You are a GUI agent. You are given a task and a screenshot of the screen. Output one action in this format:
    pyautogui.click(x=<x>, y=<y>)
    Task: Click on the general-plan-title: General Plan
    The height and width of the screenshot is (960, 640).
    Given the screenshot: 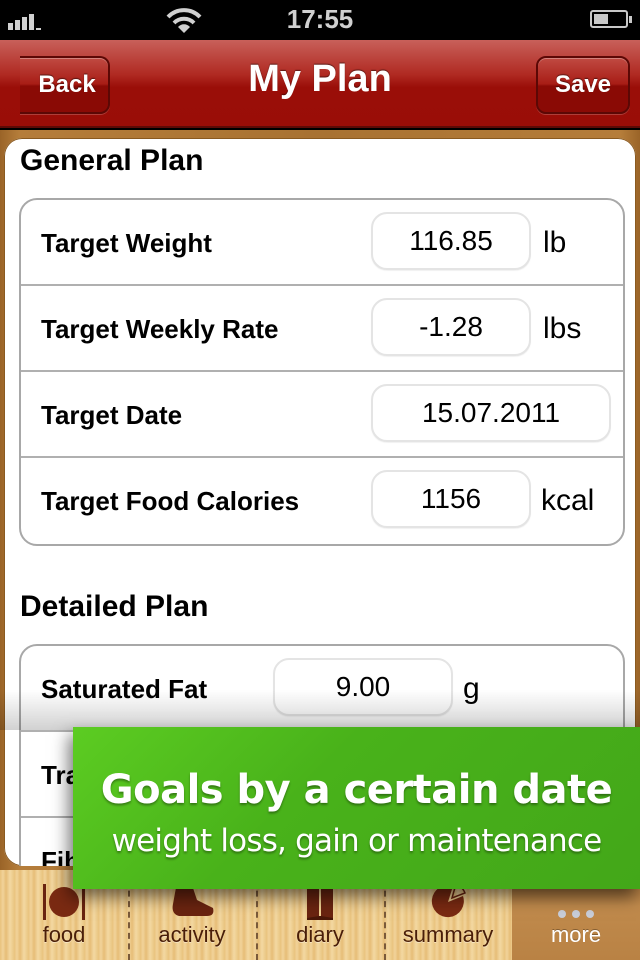 What is the action you would take?
    pyautogui.click(x=112, y=160)
    